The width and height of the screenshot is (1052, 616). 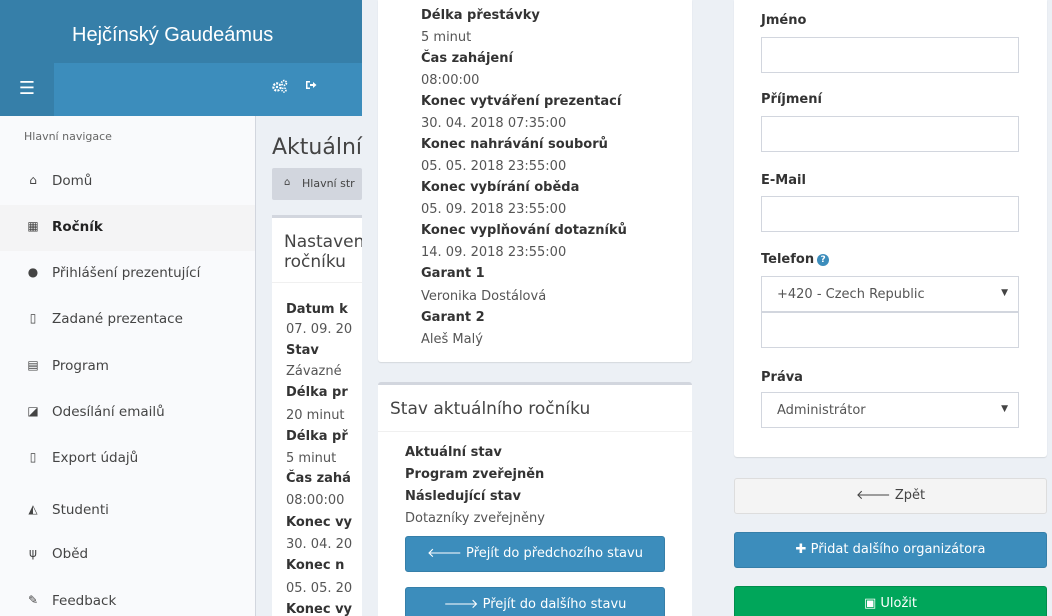 What do you see at coordinates (823, 260) in the screenshot?
I see `question-circle-icon: ?` at bounding box center [823, 260].